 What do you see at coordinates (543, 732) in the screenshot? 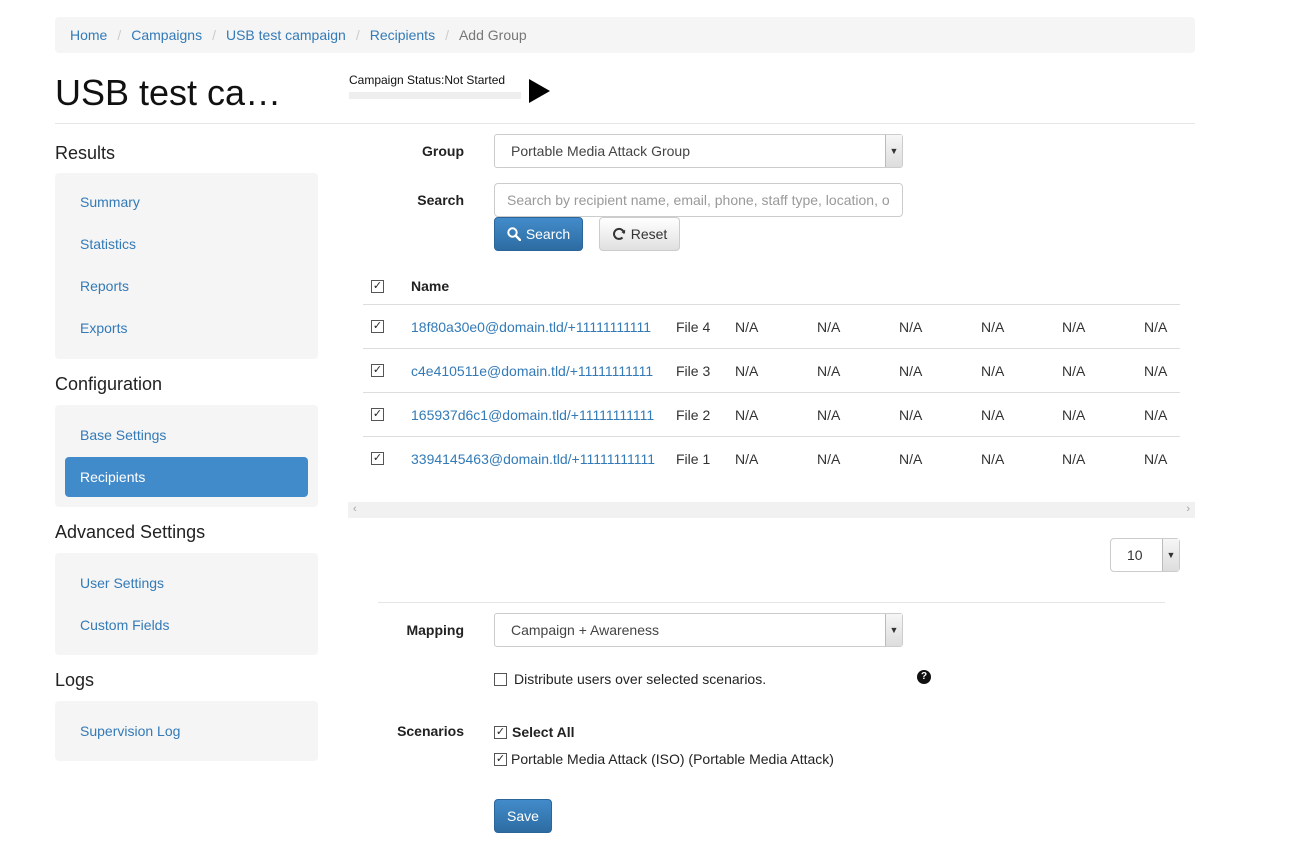
I see `select-all-label: Select All` at bounding box center [543, 732].